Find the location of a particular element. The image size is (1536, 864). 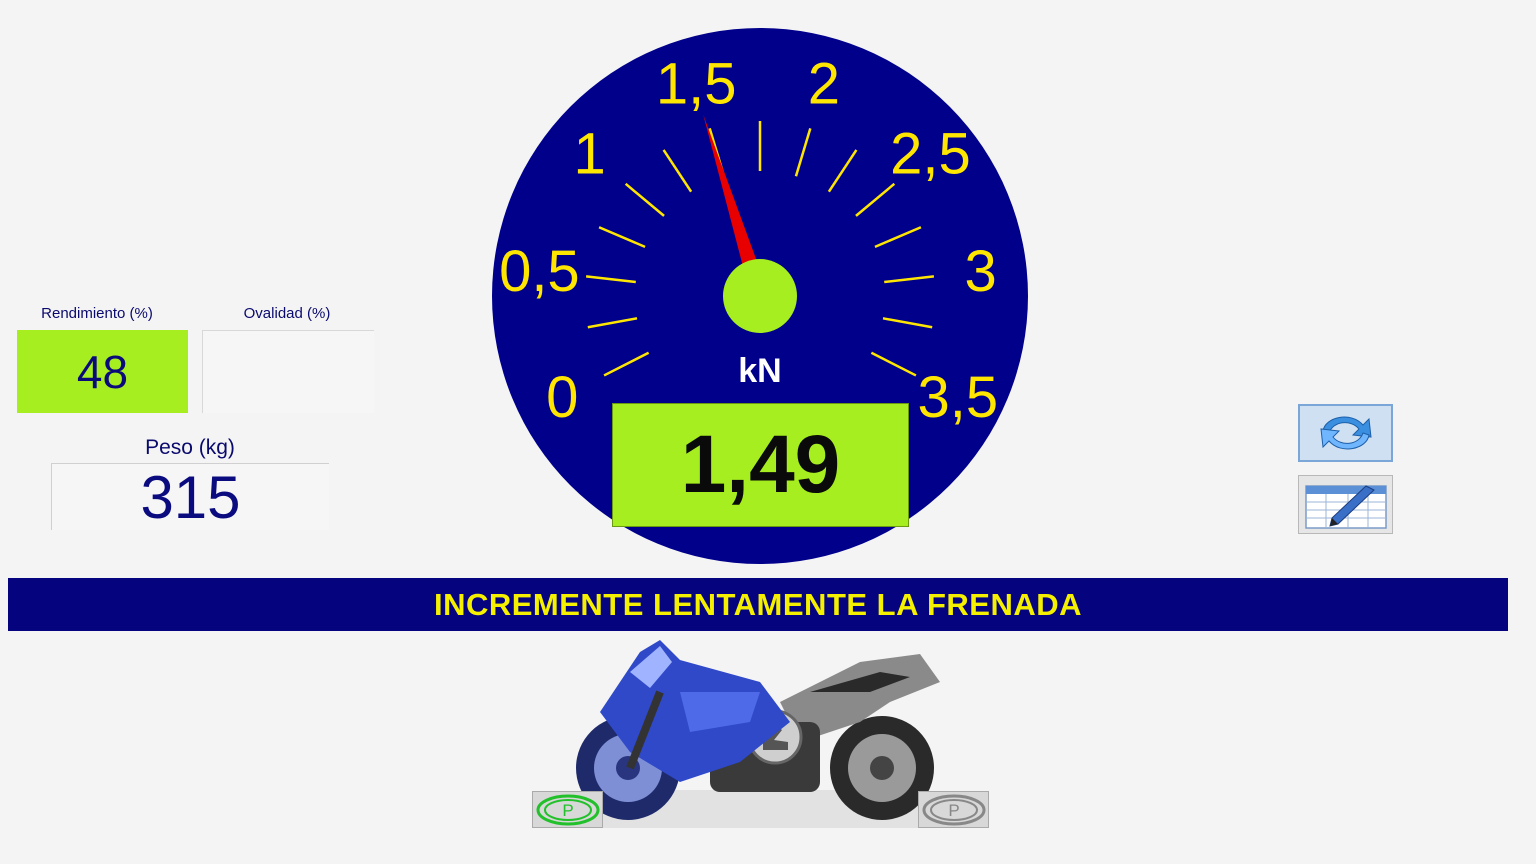

instruction-banner: INCREMENTE LENTAMENTE LA FRENADA is located at coordinates (758, 604).